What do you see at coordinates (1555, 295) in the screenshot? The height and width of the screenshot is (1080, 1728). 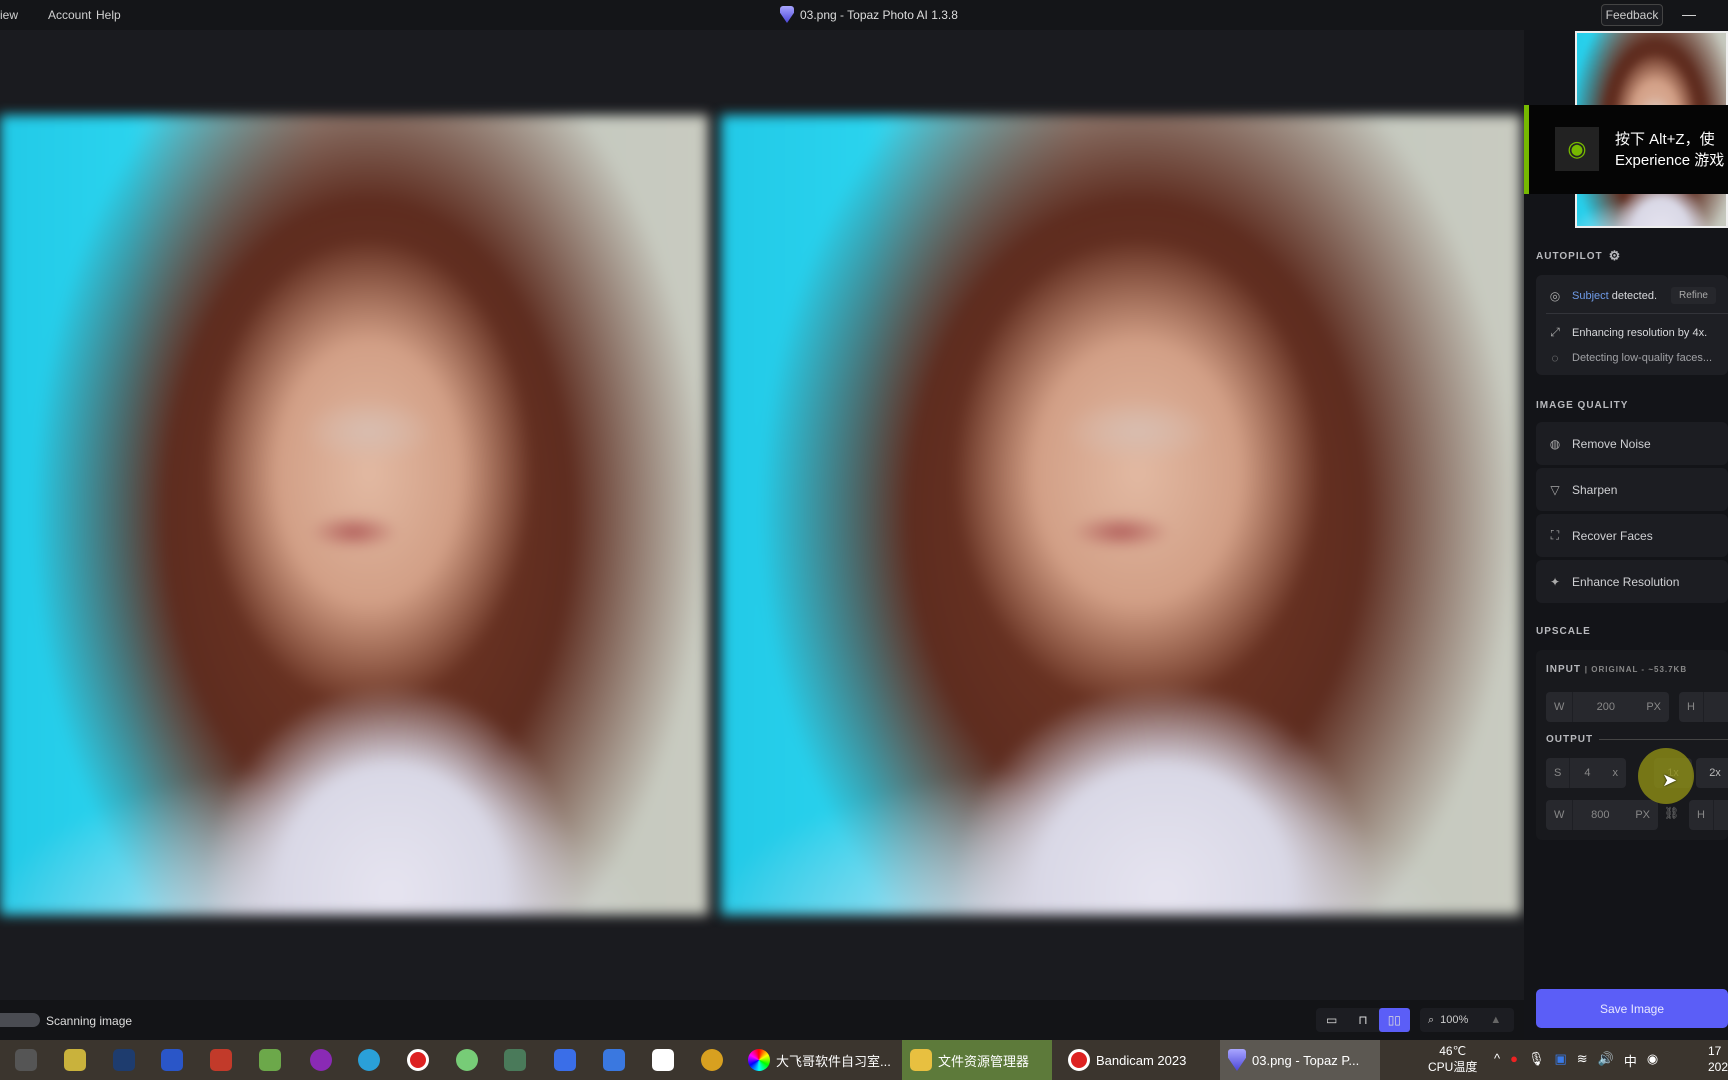 I see `subject-icon: ◎` at bounding box center [1555, 295].